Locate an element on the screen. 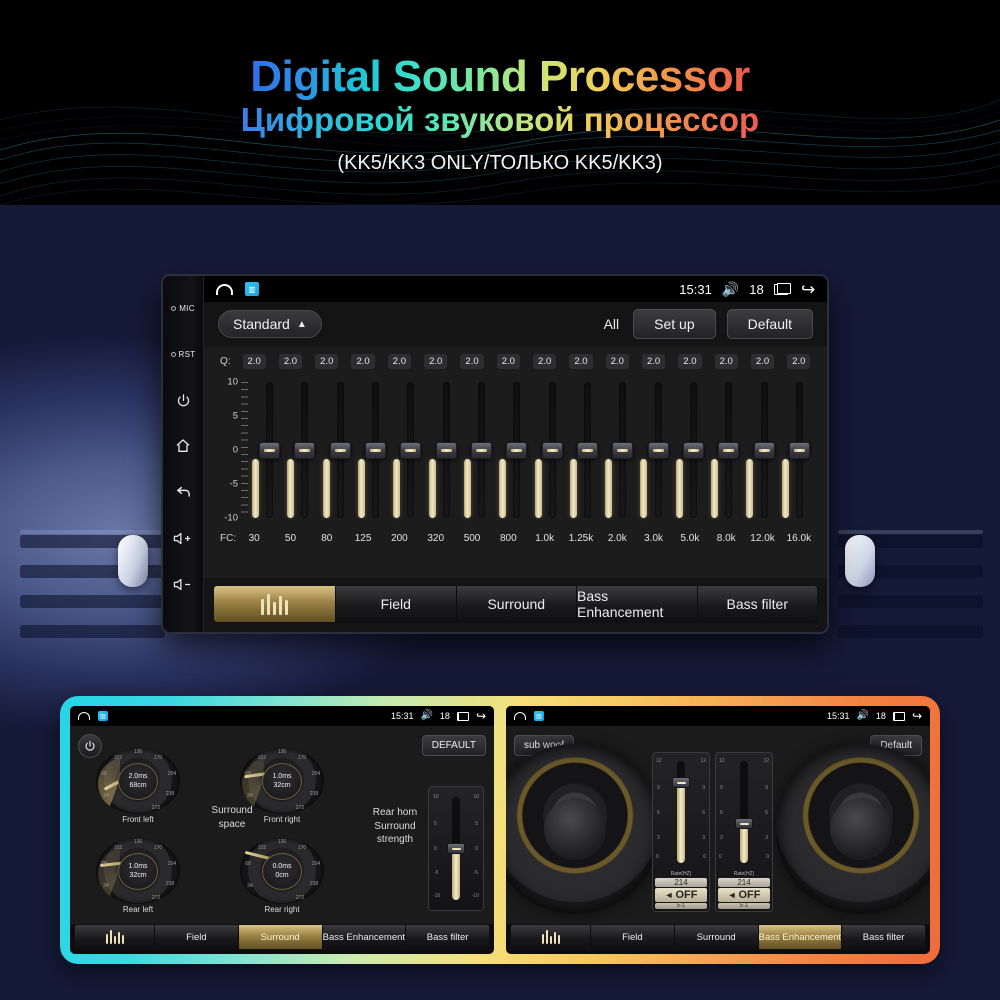 The width and height of the screenshot is (1000, 1000). statusbar-app-icon: ▥ is located at coordinates (252, 289).